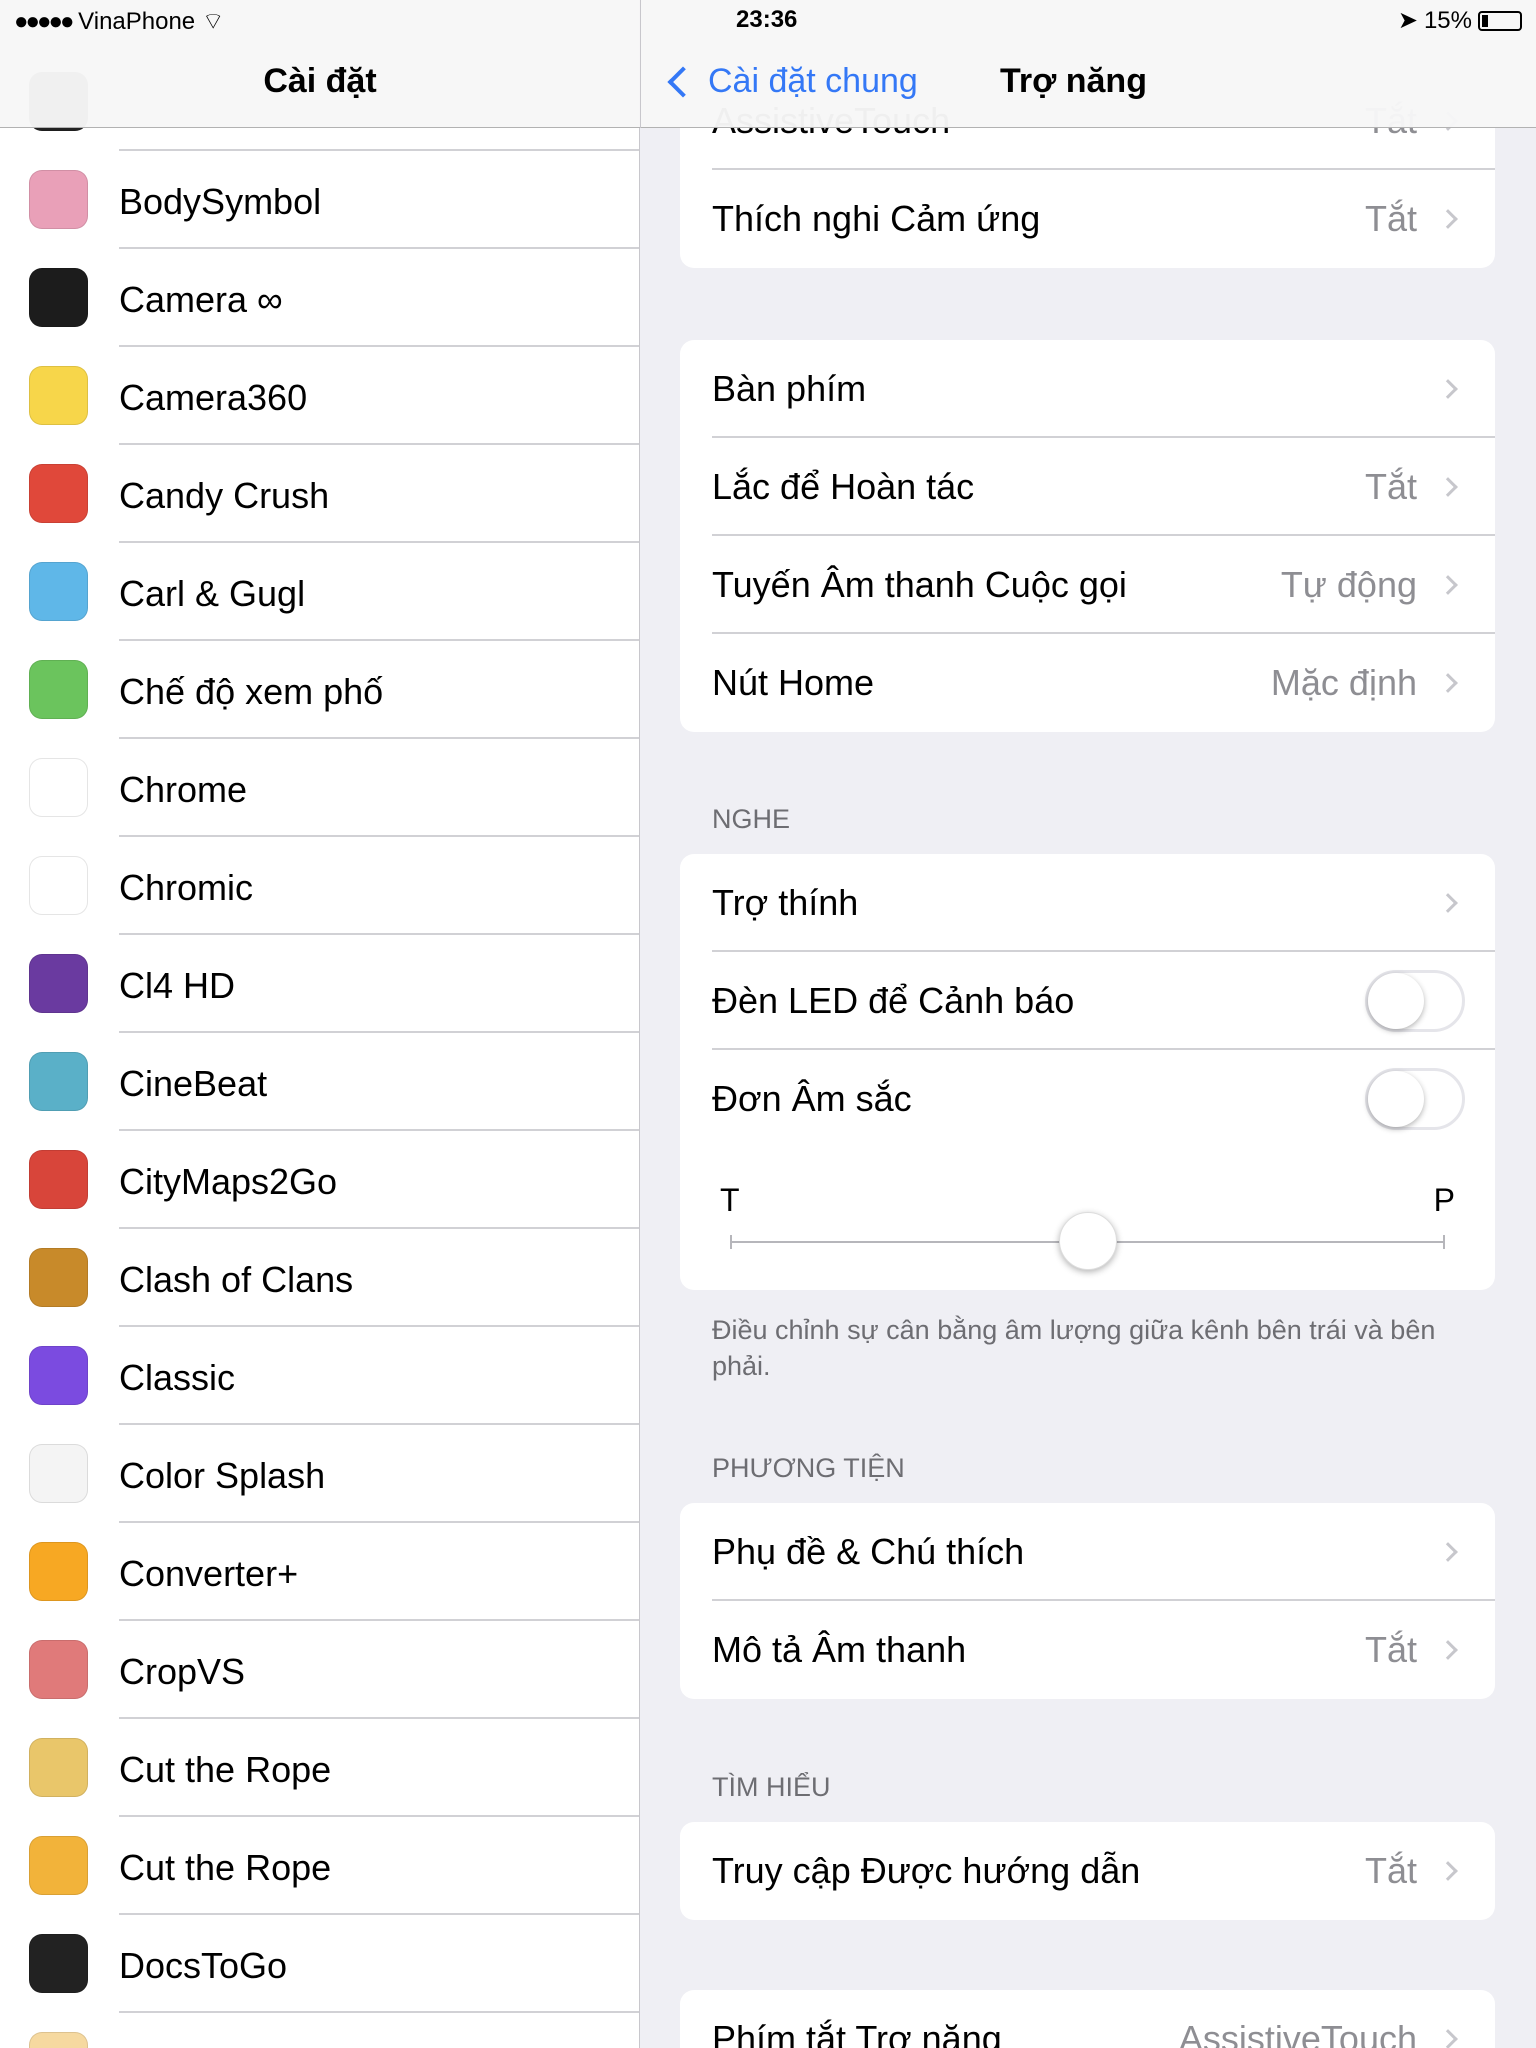 The image size is (1536, 2048). Describe the element at coordinates (1415, 1001) in the screenshot. I see `led-flash-toggle` at that location.